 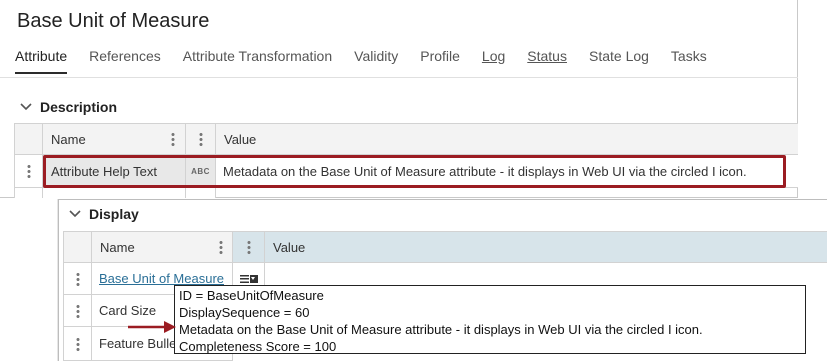 What do you see at coordinates (248, 278) in the screenshot?
I see `list-dropdown-icon` at bounding box center [248, 278].